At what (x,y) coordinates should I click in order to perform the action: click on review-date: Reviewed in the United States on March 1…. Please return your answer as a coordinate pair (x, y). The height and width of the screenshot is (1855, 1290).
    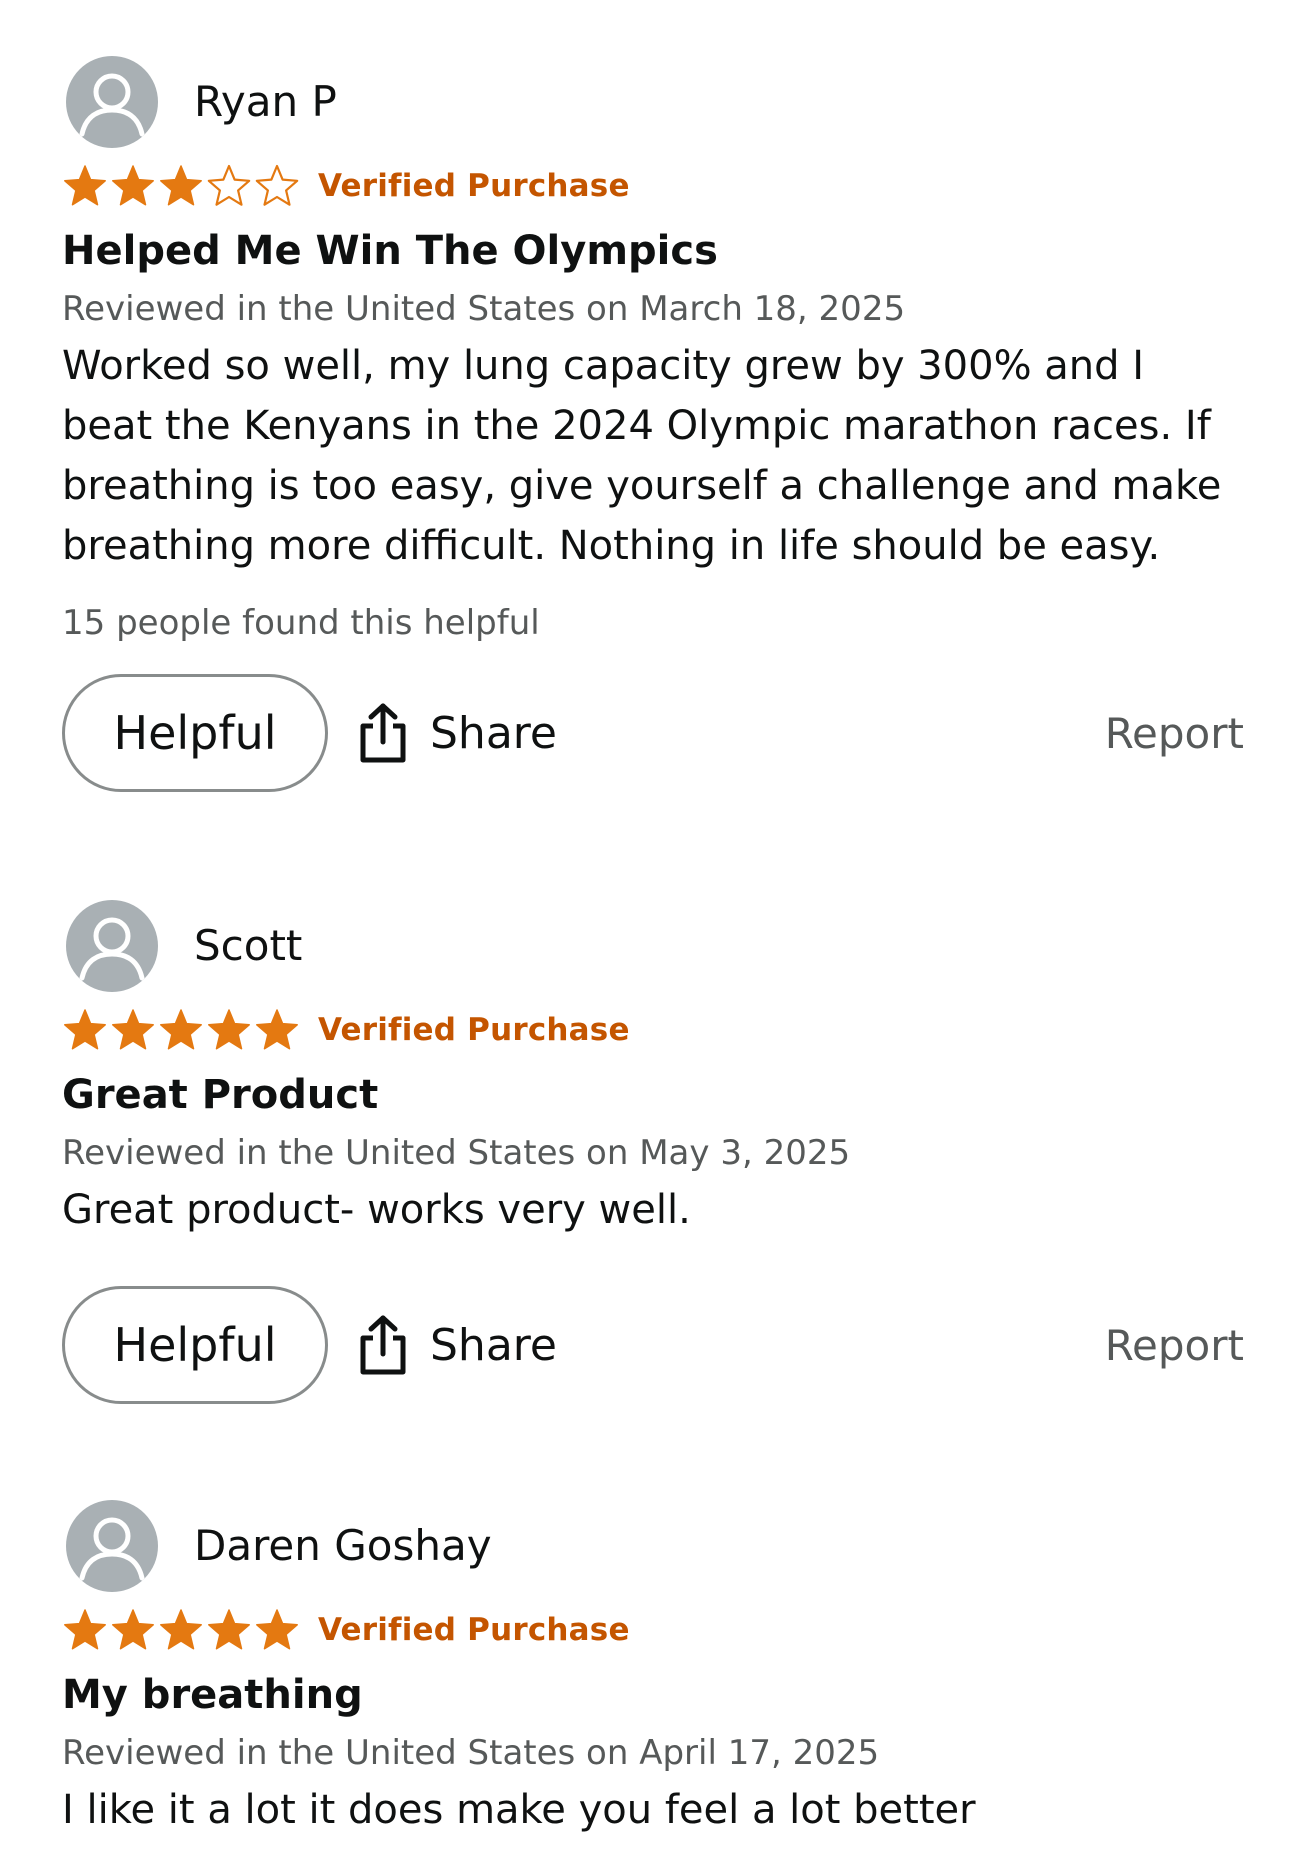
    Looking at the image, I should click on (484, 309).